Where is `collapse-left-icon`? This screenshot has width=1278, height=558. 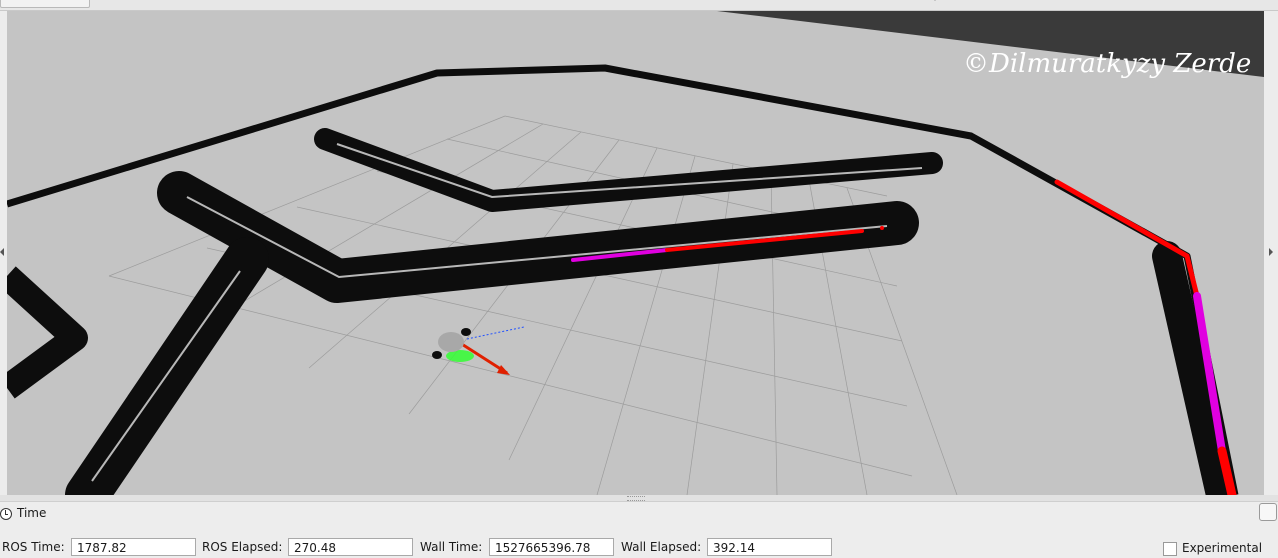
collapse-left-icon is located at coordinates (2, 252).